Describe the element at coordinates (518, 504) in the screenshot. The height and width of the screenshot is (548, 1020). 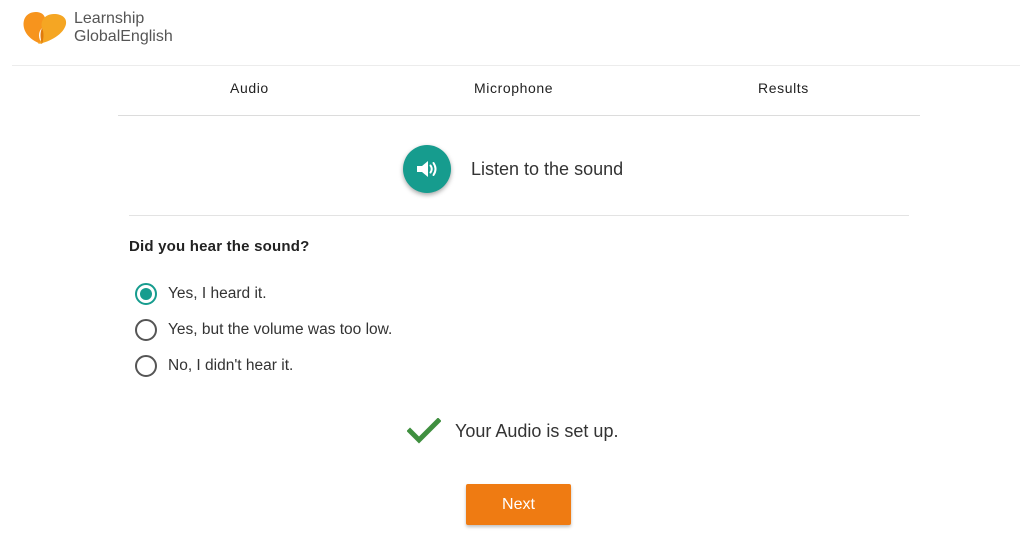
I see `next-button: Next` at that location.